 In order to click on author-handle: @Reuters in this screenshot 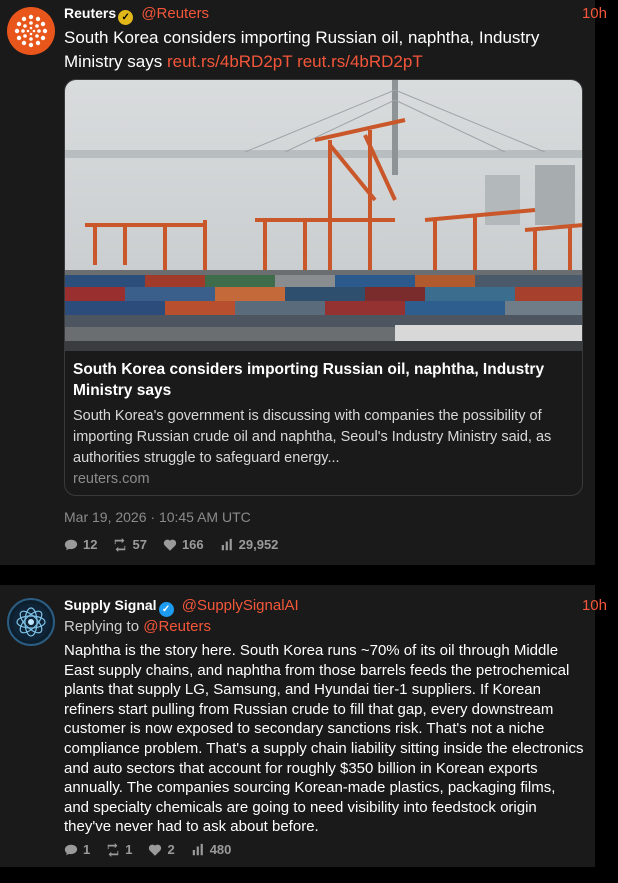, I will do `click(175, 13)`.